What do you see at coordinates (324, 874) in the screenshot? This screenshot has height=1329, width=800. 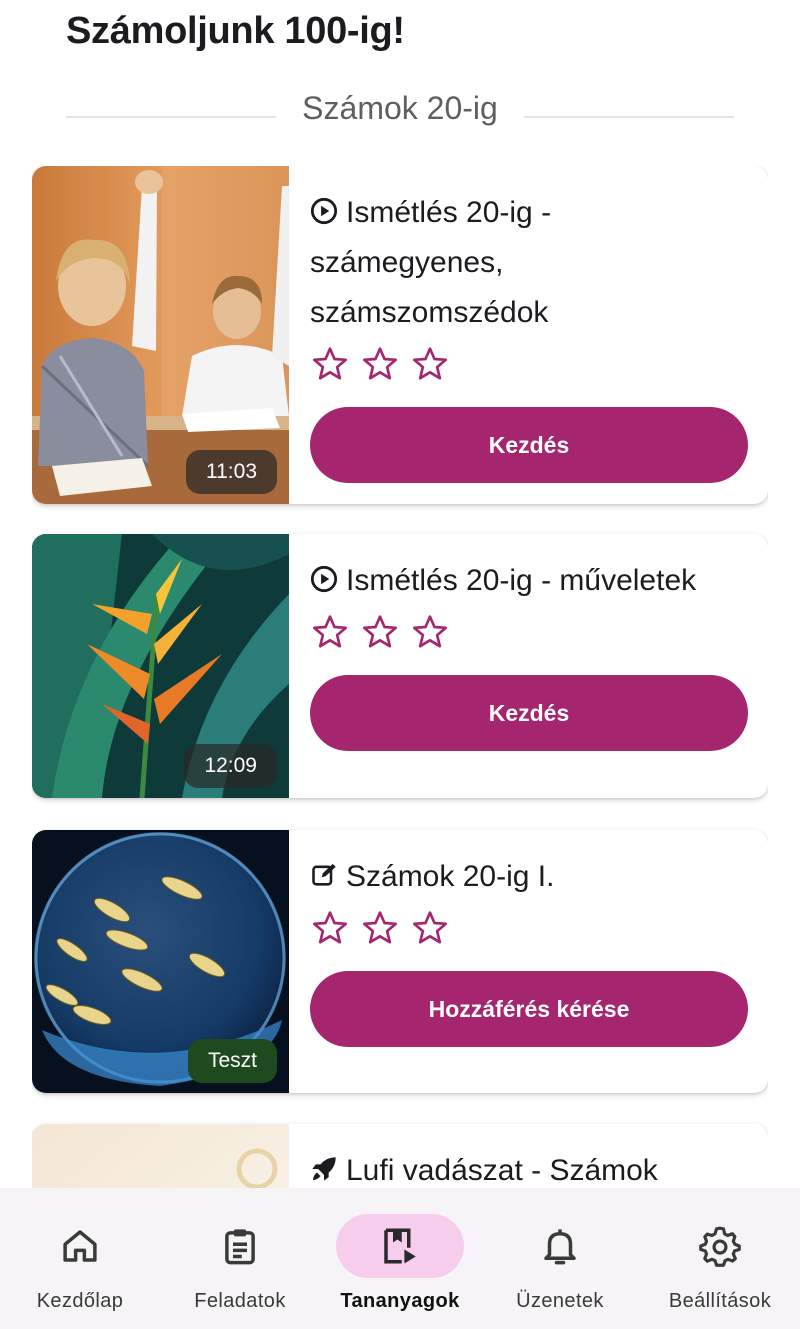 I see `edit-icon` at bounding box center [324, 874].